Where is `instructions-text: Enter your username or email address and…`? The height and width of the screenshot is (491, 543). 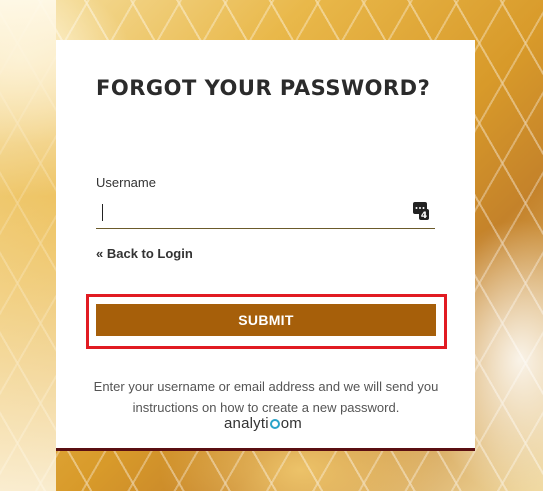 instructions-text: Enter your username or email address and… is located at coordinates (266, 397).